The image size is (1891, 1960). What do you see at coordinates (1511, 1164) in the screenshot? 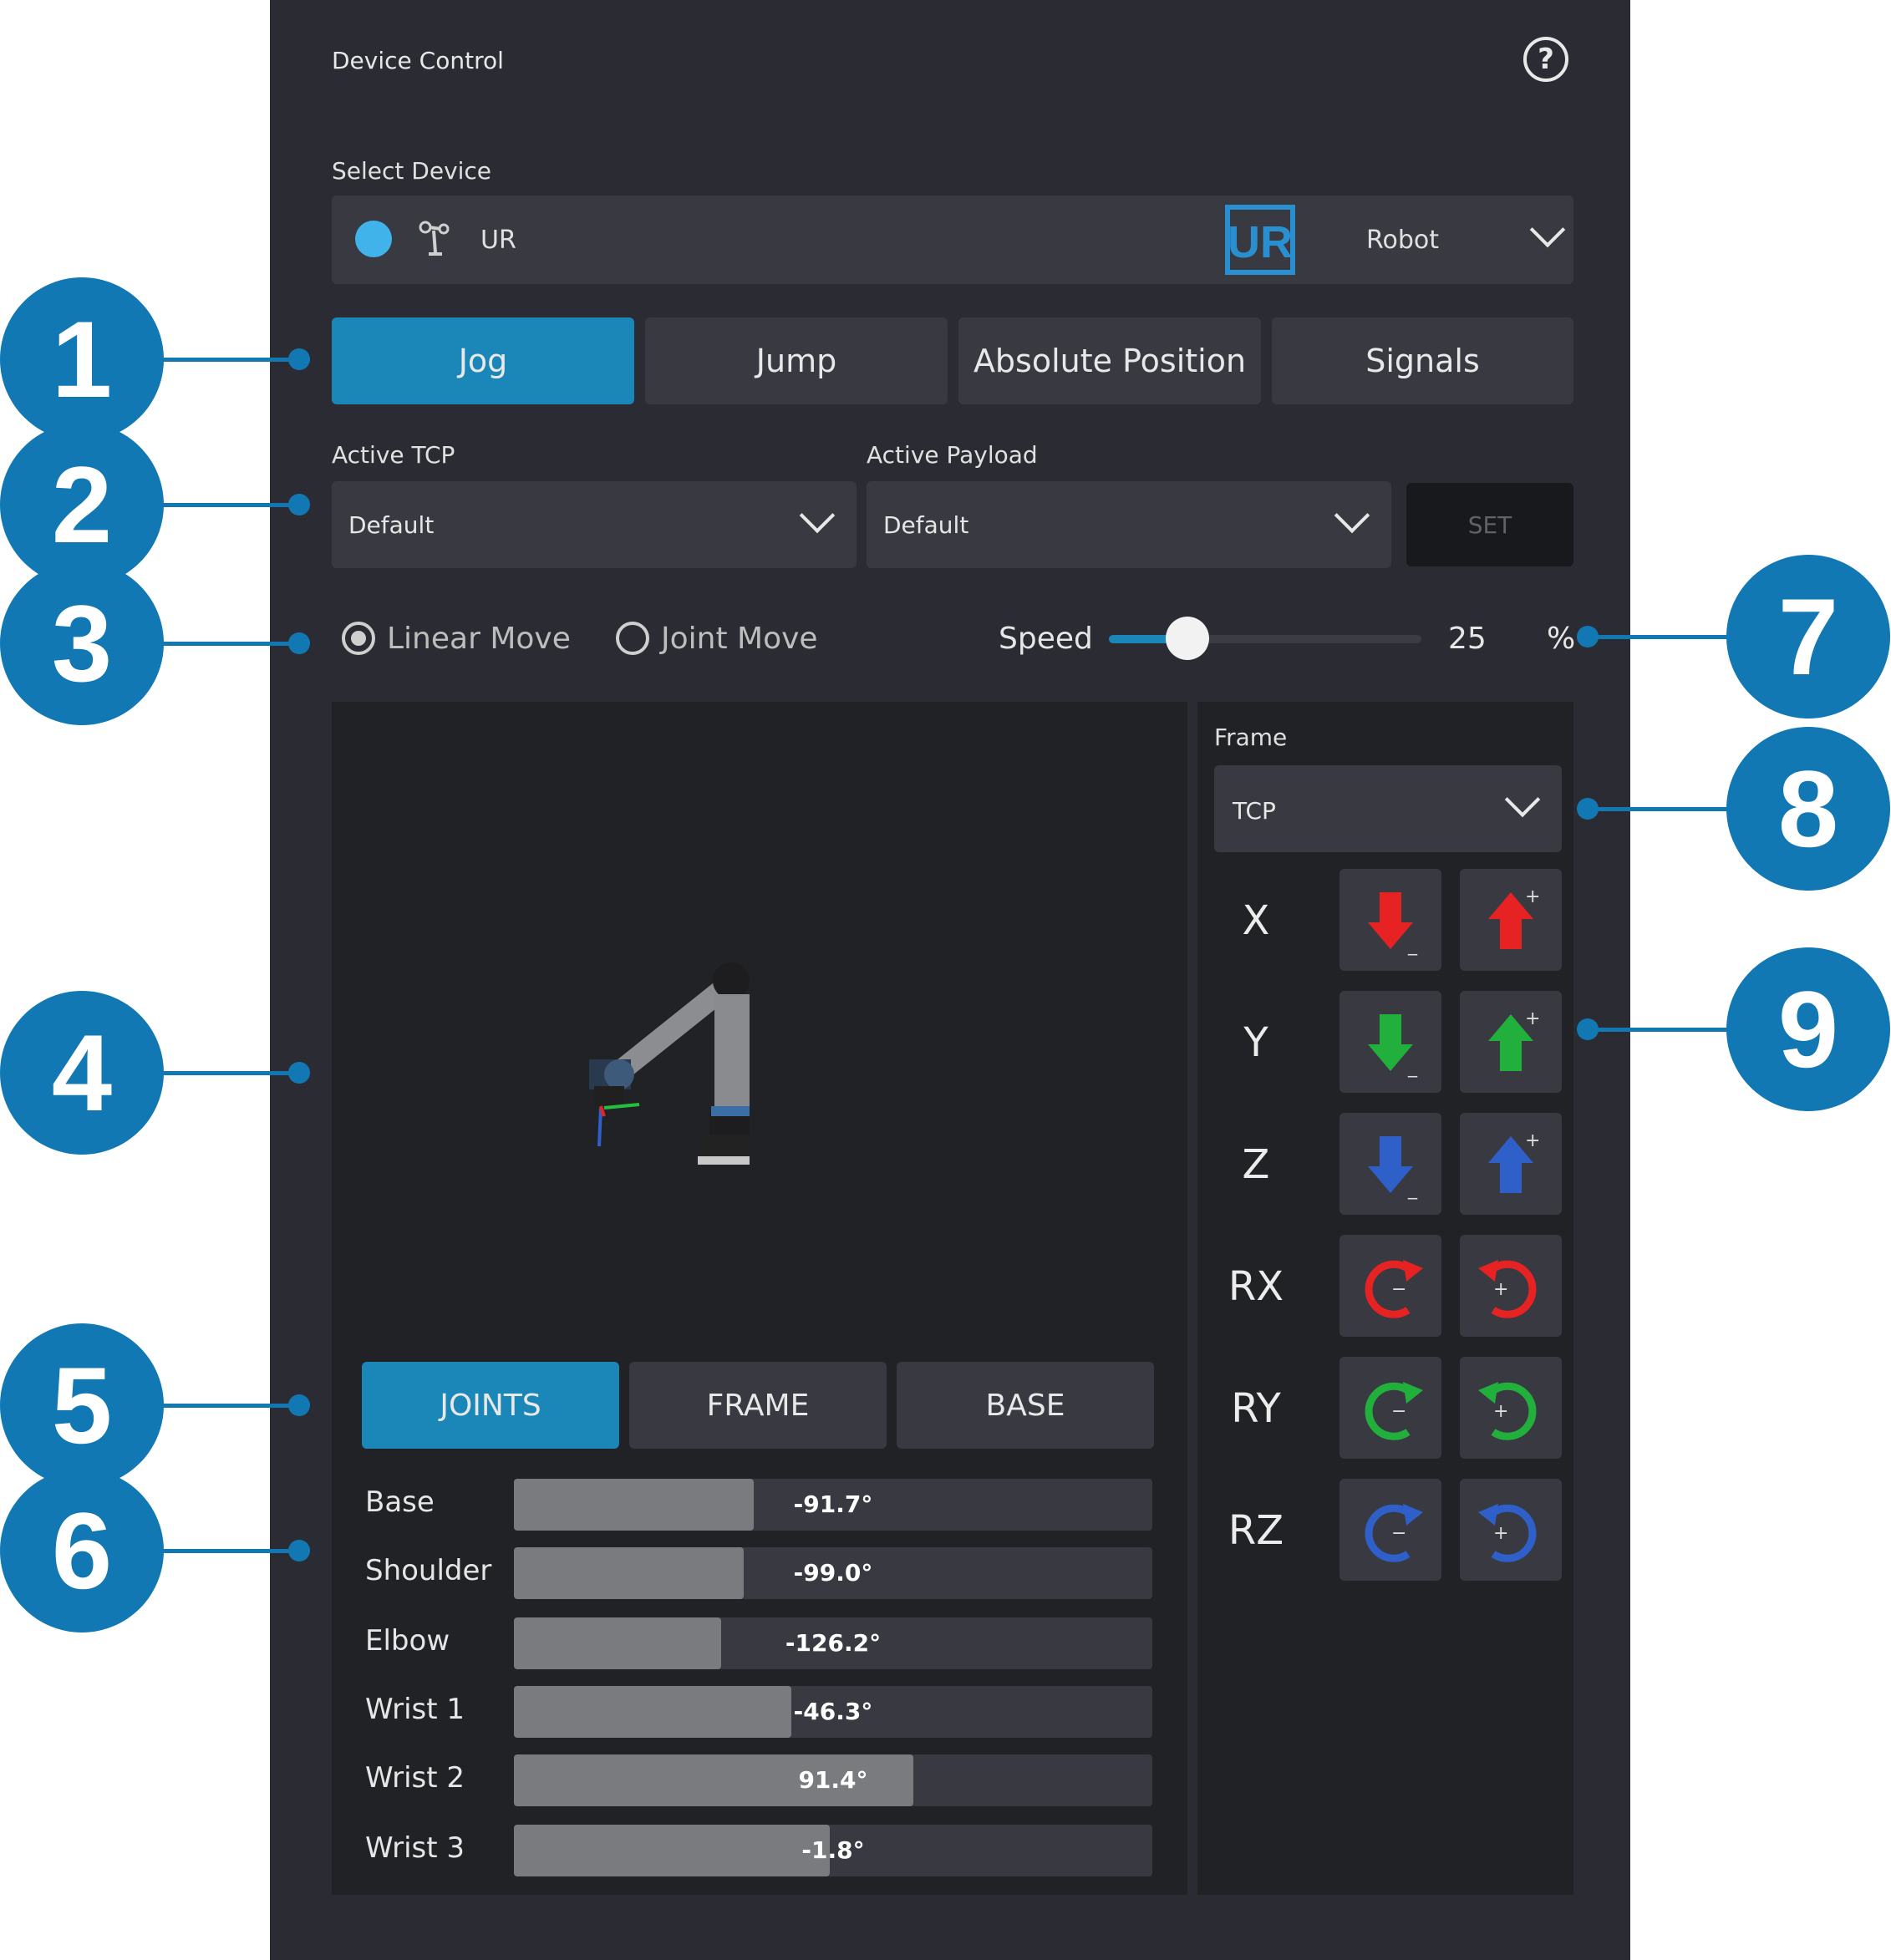
I see `jog-z-plus-button: +` at bounding box center [1511, 1164].